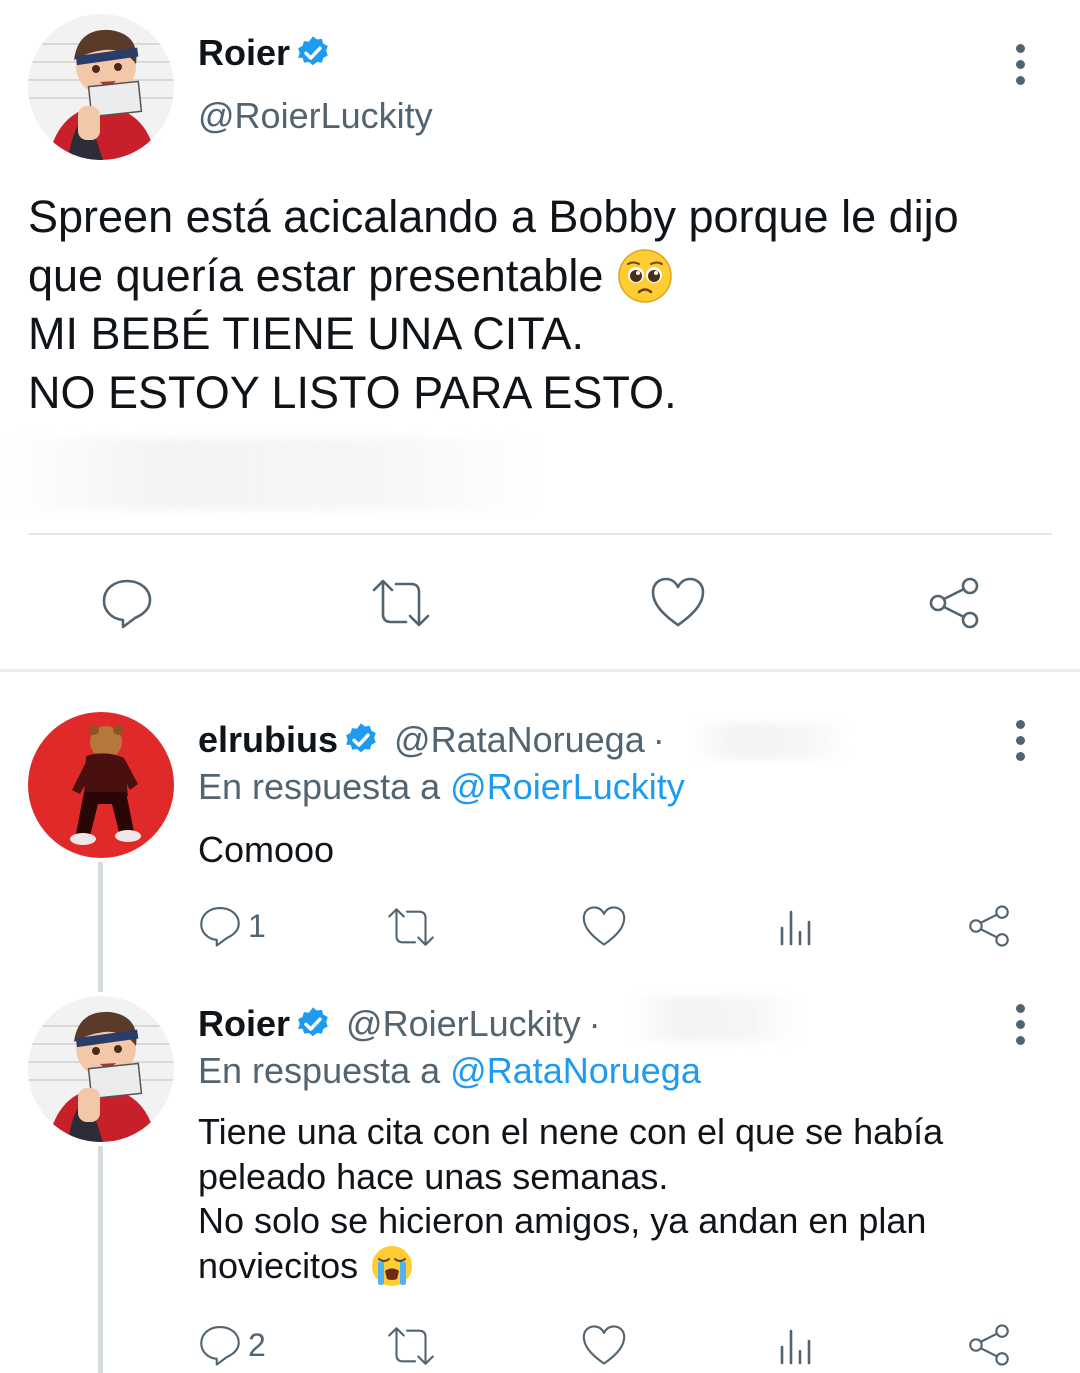 The width and height of the screenshot is (1080, 1373). I want to click on main-reply-button, so click(127, 605).